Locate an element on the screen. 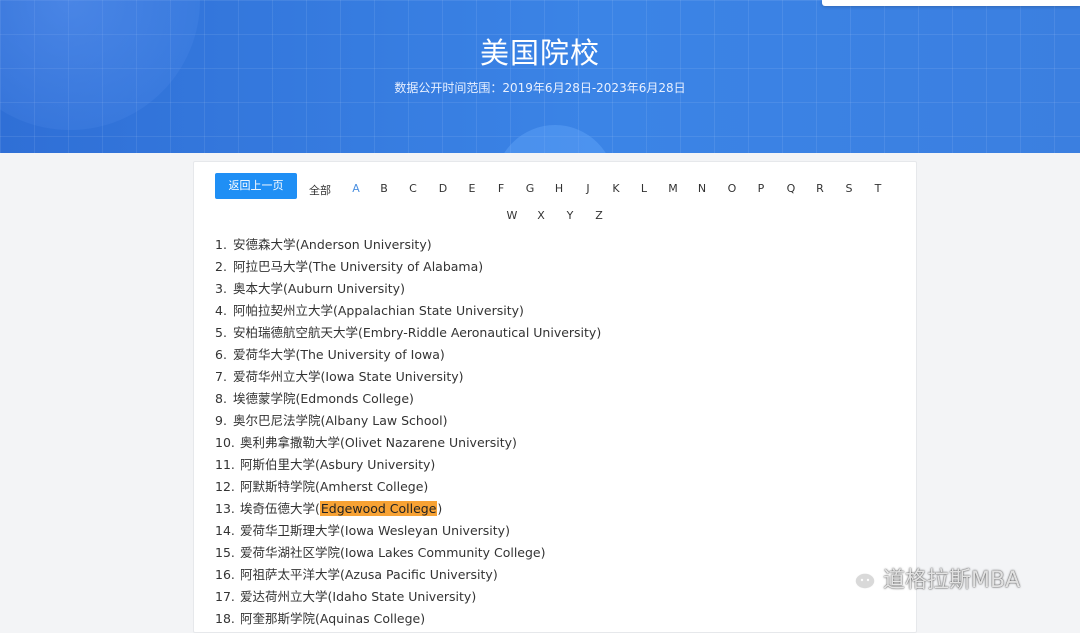 This screenshot has width=1080, height=633. list-item-number: 14. is located at coordinates (225, 530).